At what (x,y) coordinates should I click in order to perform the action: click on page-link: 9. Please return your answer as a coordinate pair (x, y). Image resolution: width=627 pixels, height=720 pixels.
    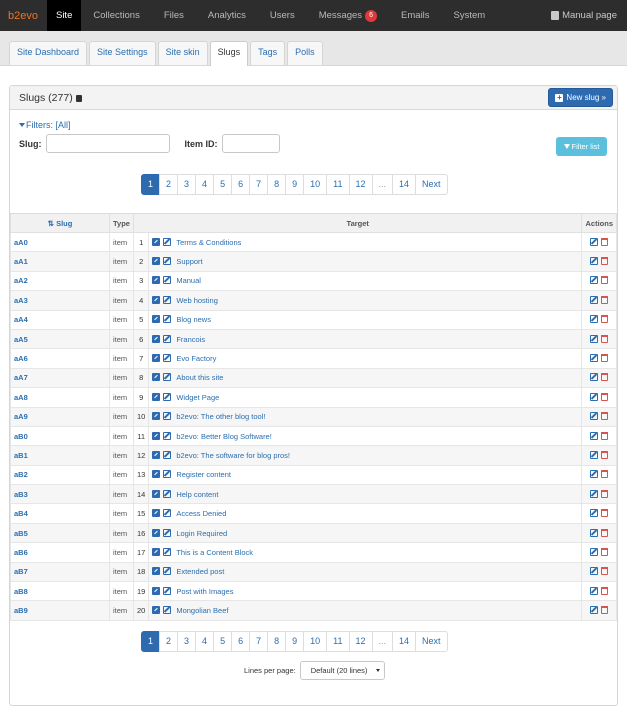
    Looking at the image, I should click on (295, 641).